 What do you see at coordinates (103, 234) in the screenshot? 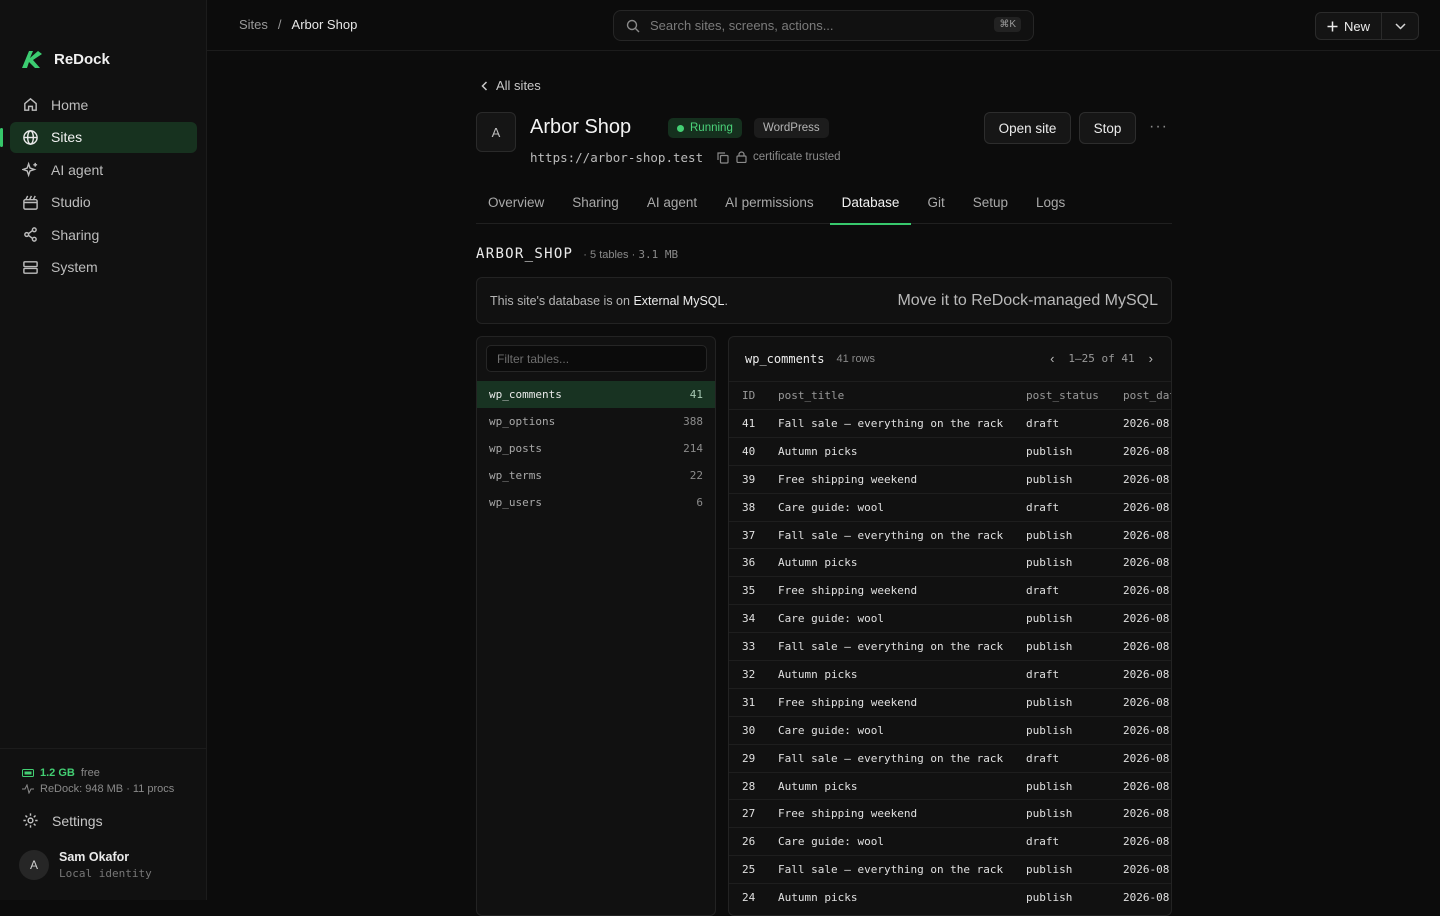
I see `sidebar-item-sharing: Sharing` at bounding box center [103, 234].